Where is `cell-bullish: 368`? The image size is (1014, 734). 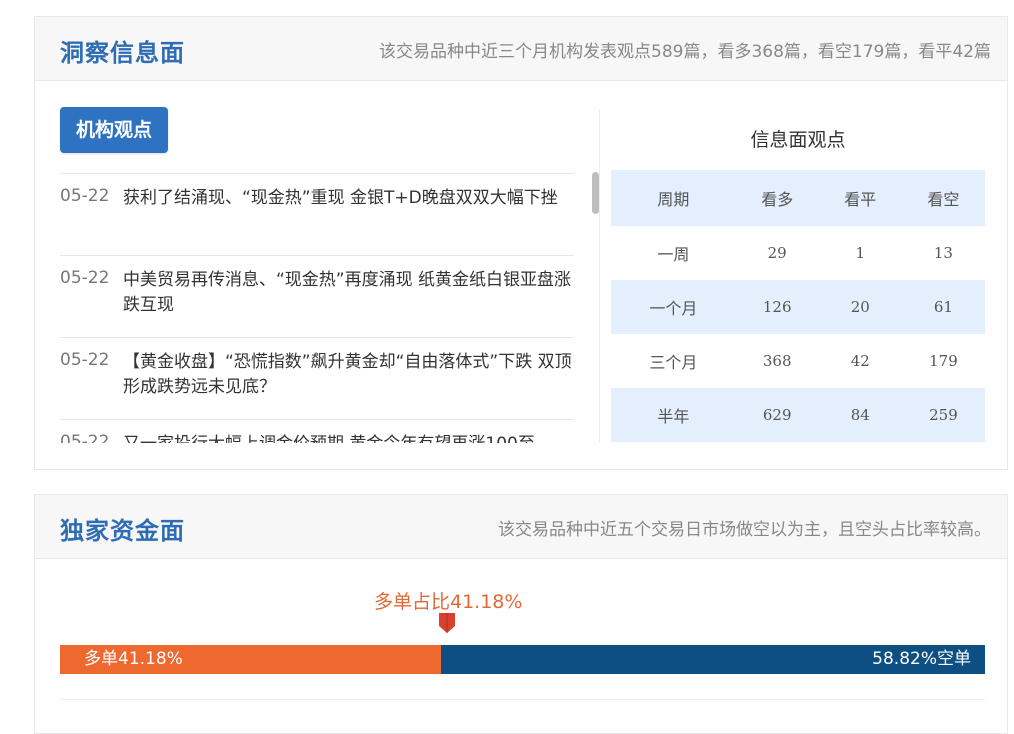
cell-bullish: 368 is located at coordinates (777, 361).